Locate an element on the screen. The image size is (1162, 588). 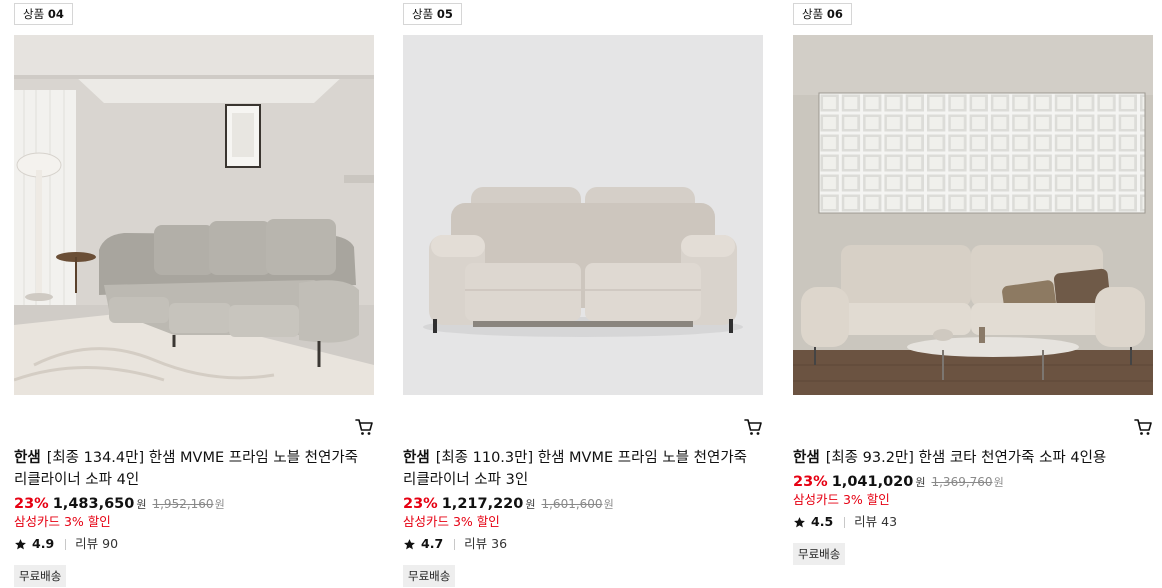
rating-row: 4.5 리뷰 43 is located at coordinates (845, 522).